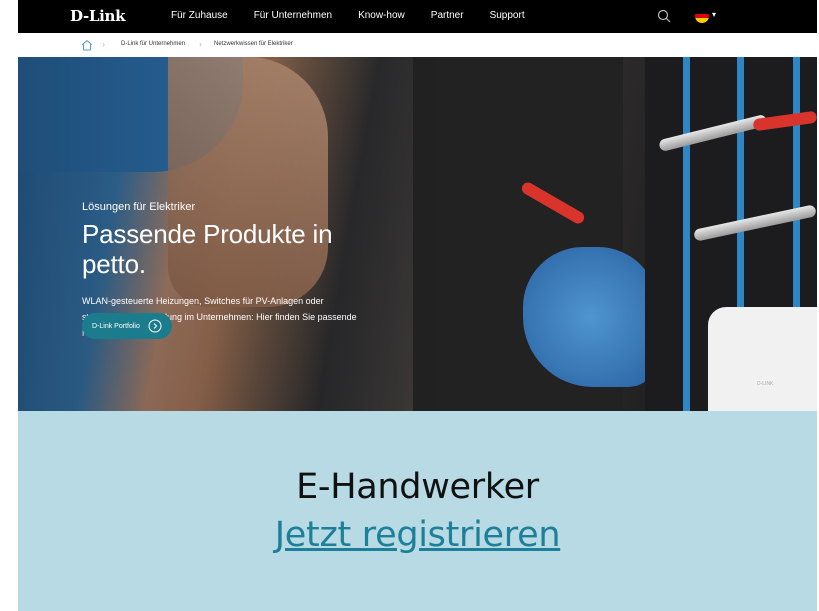 The height and width of the screenshot is (611, 819). Describe the element at coordinates (447, 15) in the screenshot. I see `nav-item-partner: Partner` at that location.